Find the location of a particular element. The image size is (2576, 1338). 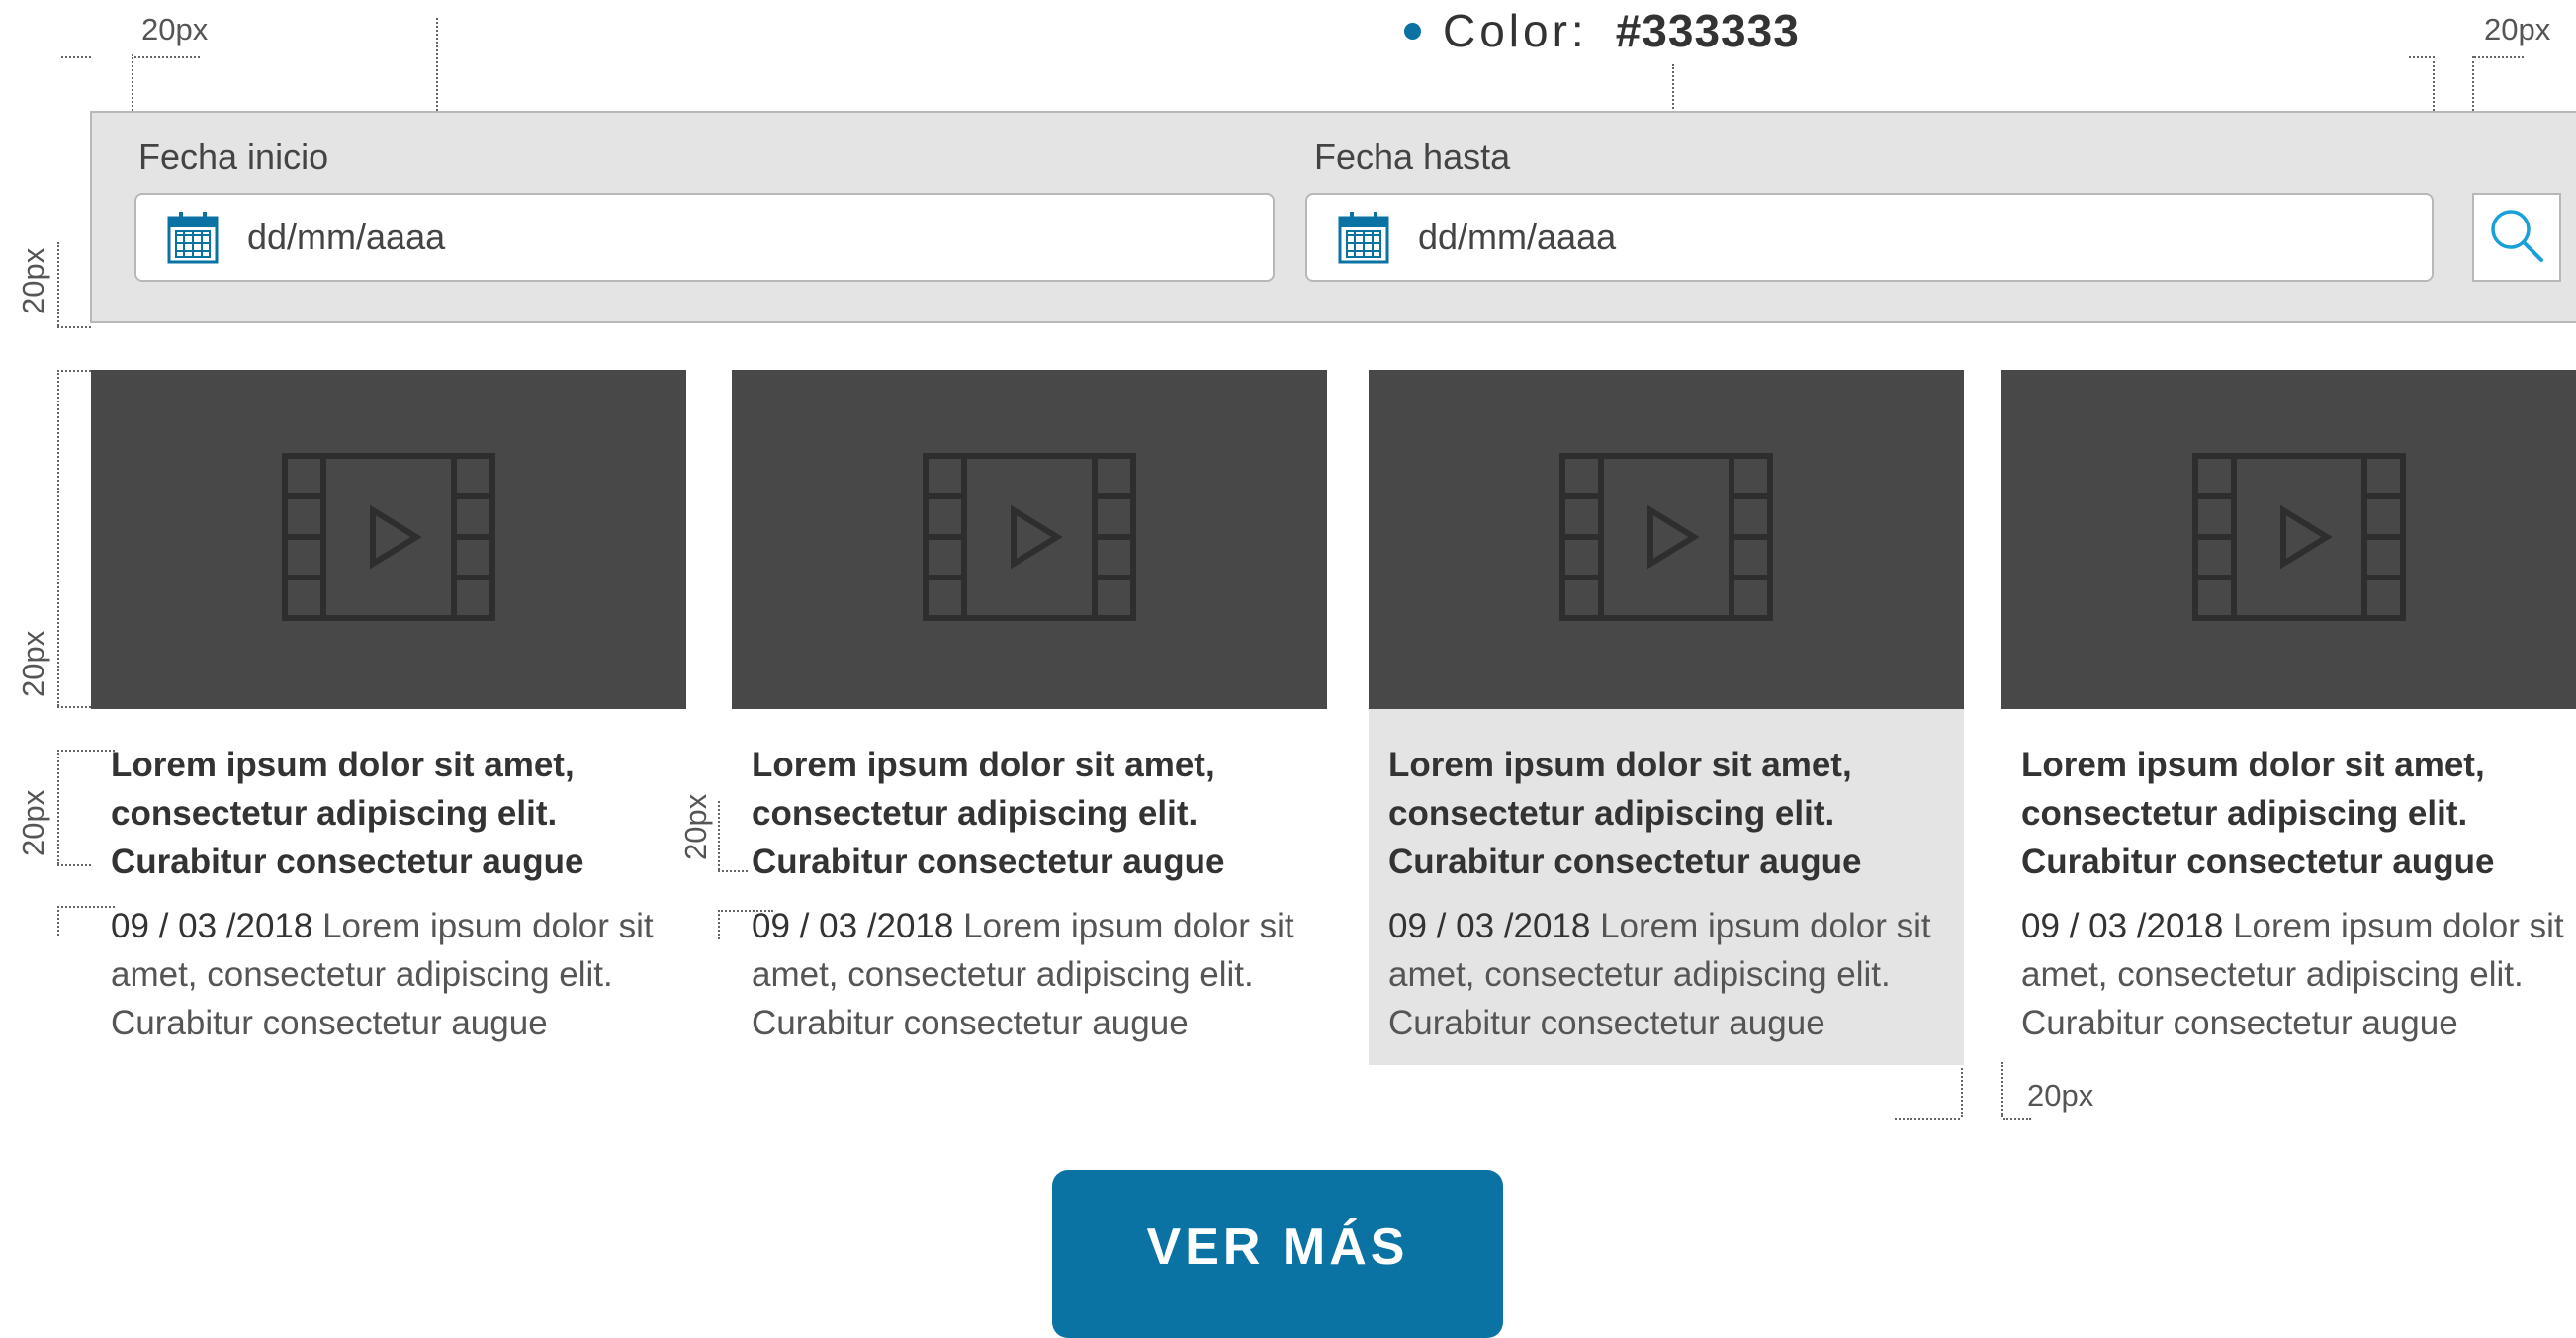

search-button is located at coordinates (2516, 237).